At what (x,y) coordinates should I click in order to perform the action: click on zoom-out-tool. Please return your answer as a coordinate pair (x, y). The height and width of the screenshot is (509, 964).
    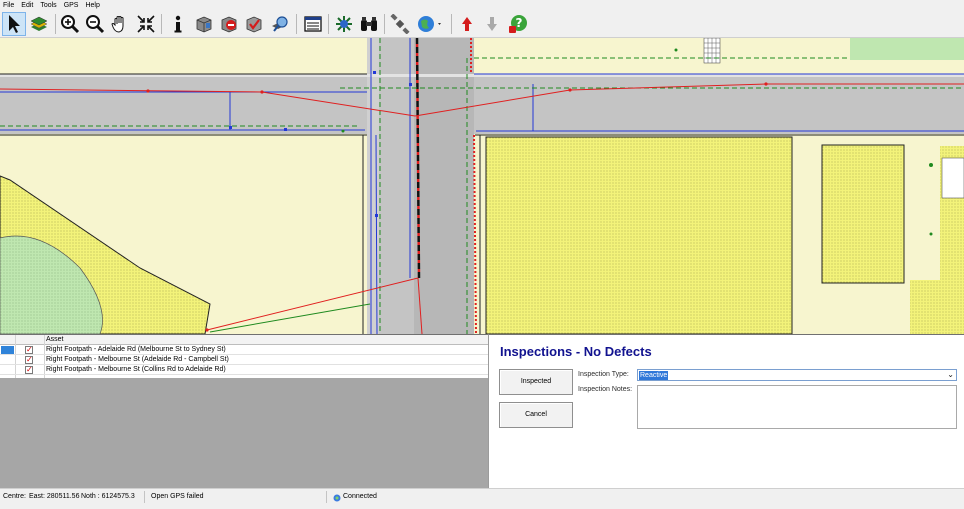
    Looking at the image, I should click on (95, 24).